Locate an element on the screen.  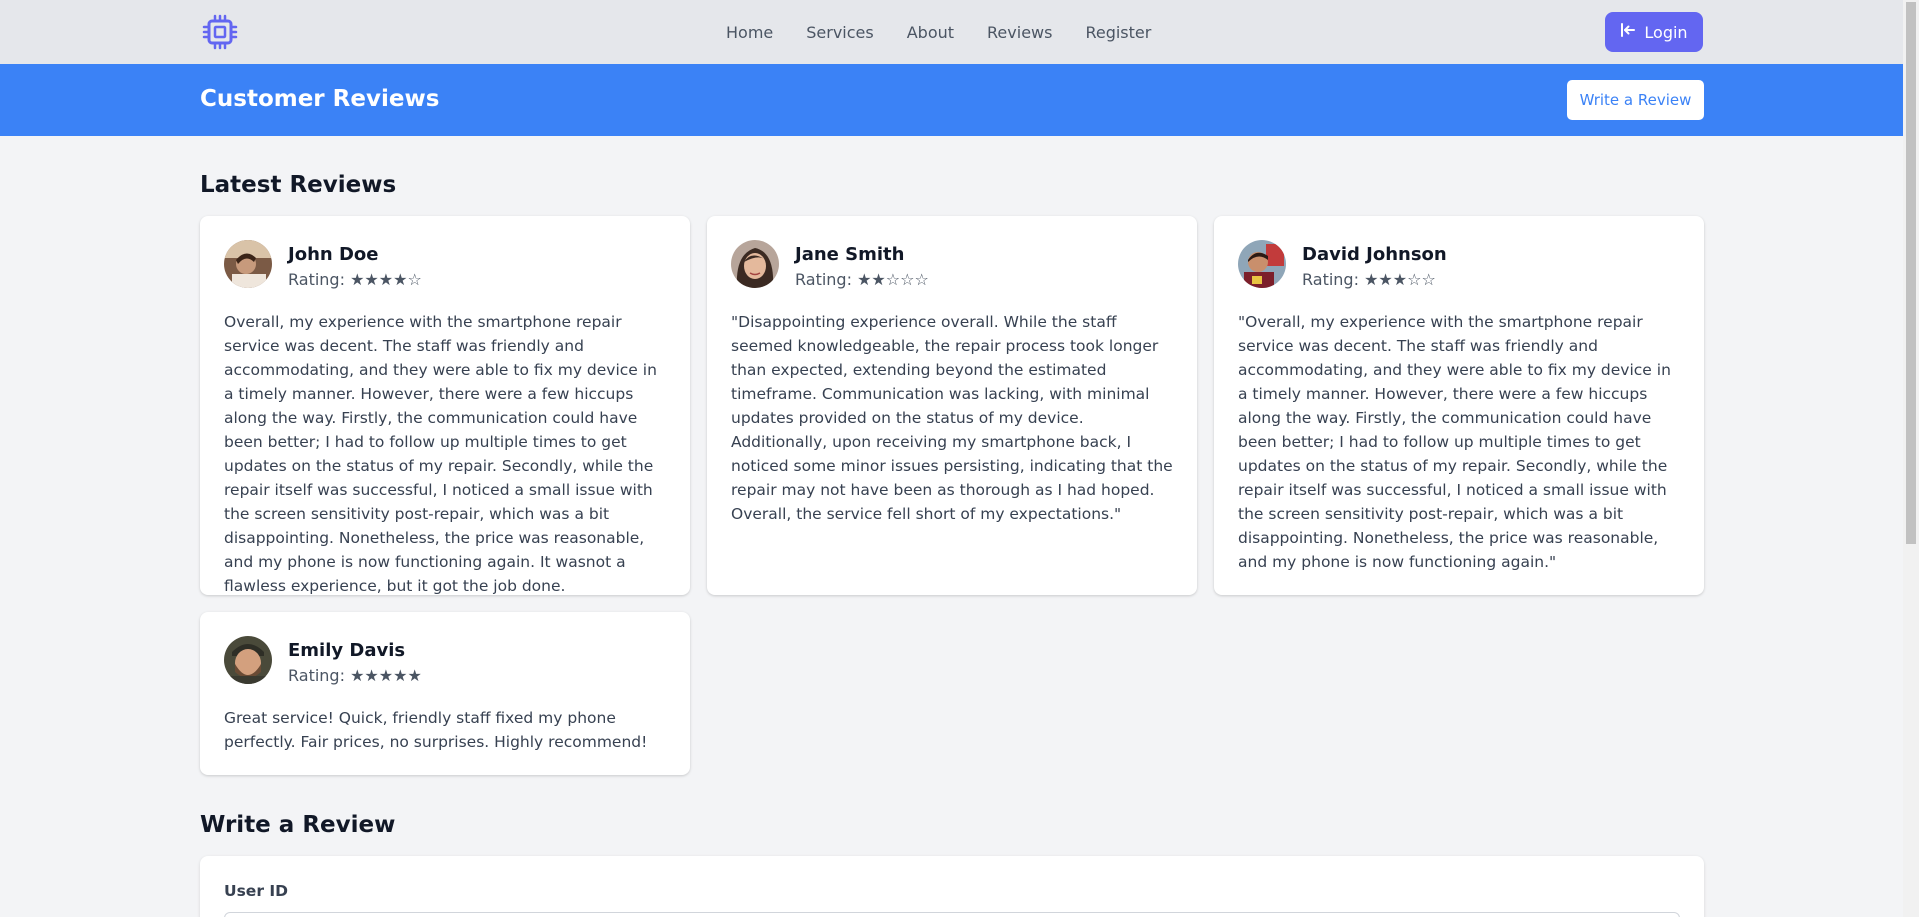
reviewer-name: Jane Smith is located at coordinates (850, 254).